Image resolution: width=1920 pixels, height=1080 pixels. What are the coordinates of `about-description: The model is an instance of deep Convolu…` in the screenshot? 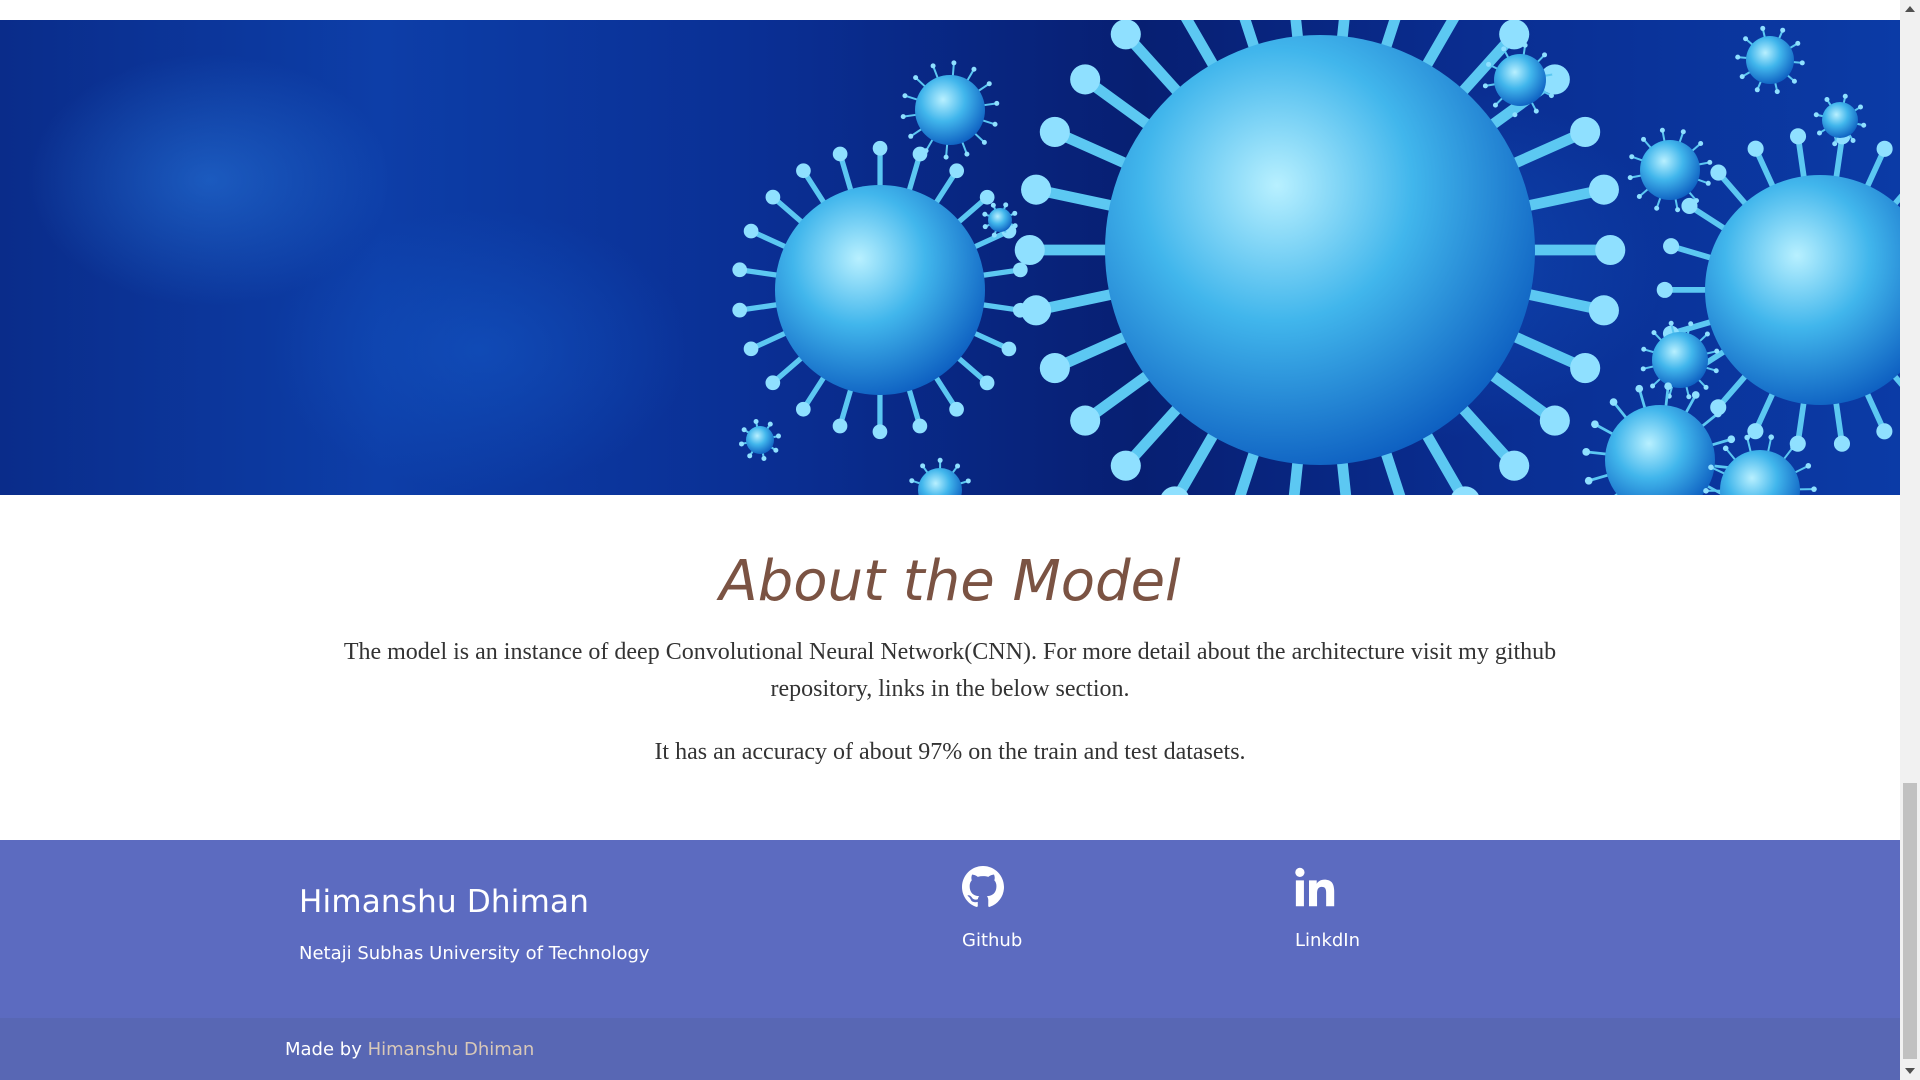 It's located at (950, 670).